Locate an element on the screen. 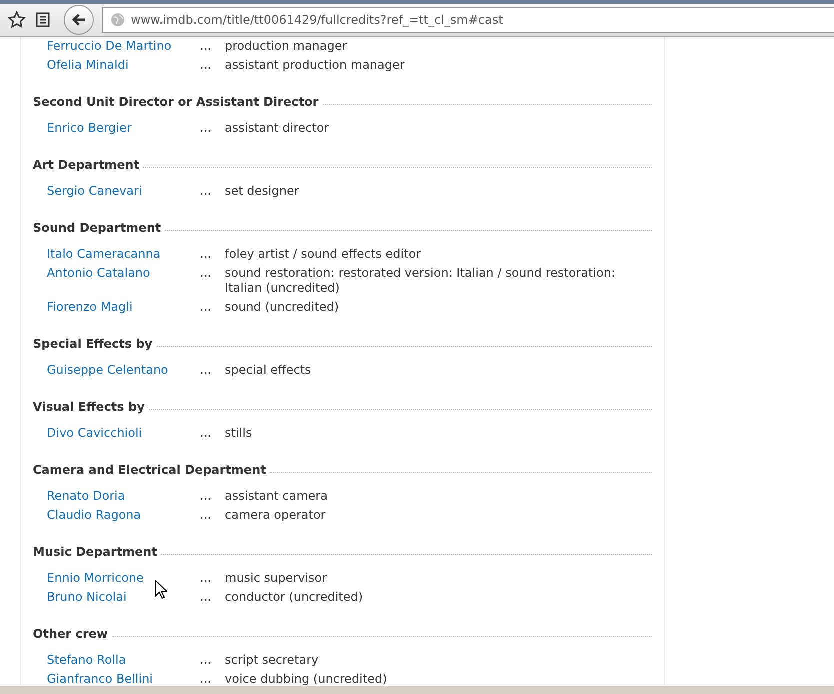  mouse-pointer-icon is located at coordinates (161, 589).